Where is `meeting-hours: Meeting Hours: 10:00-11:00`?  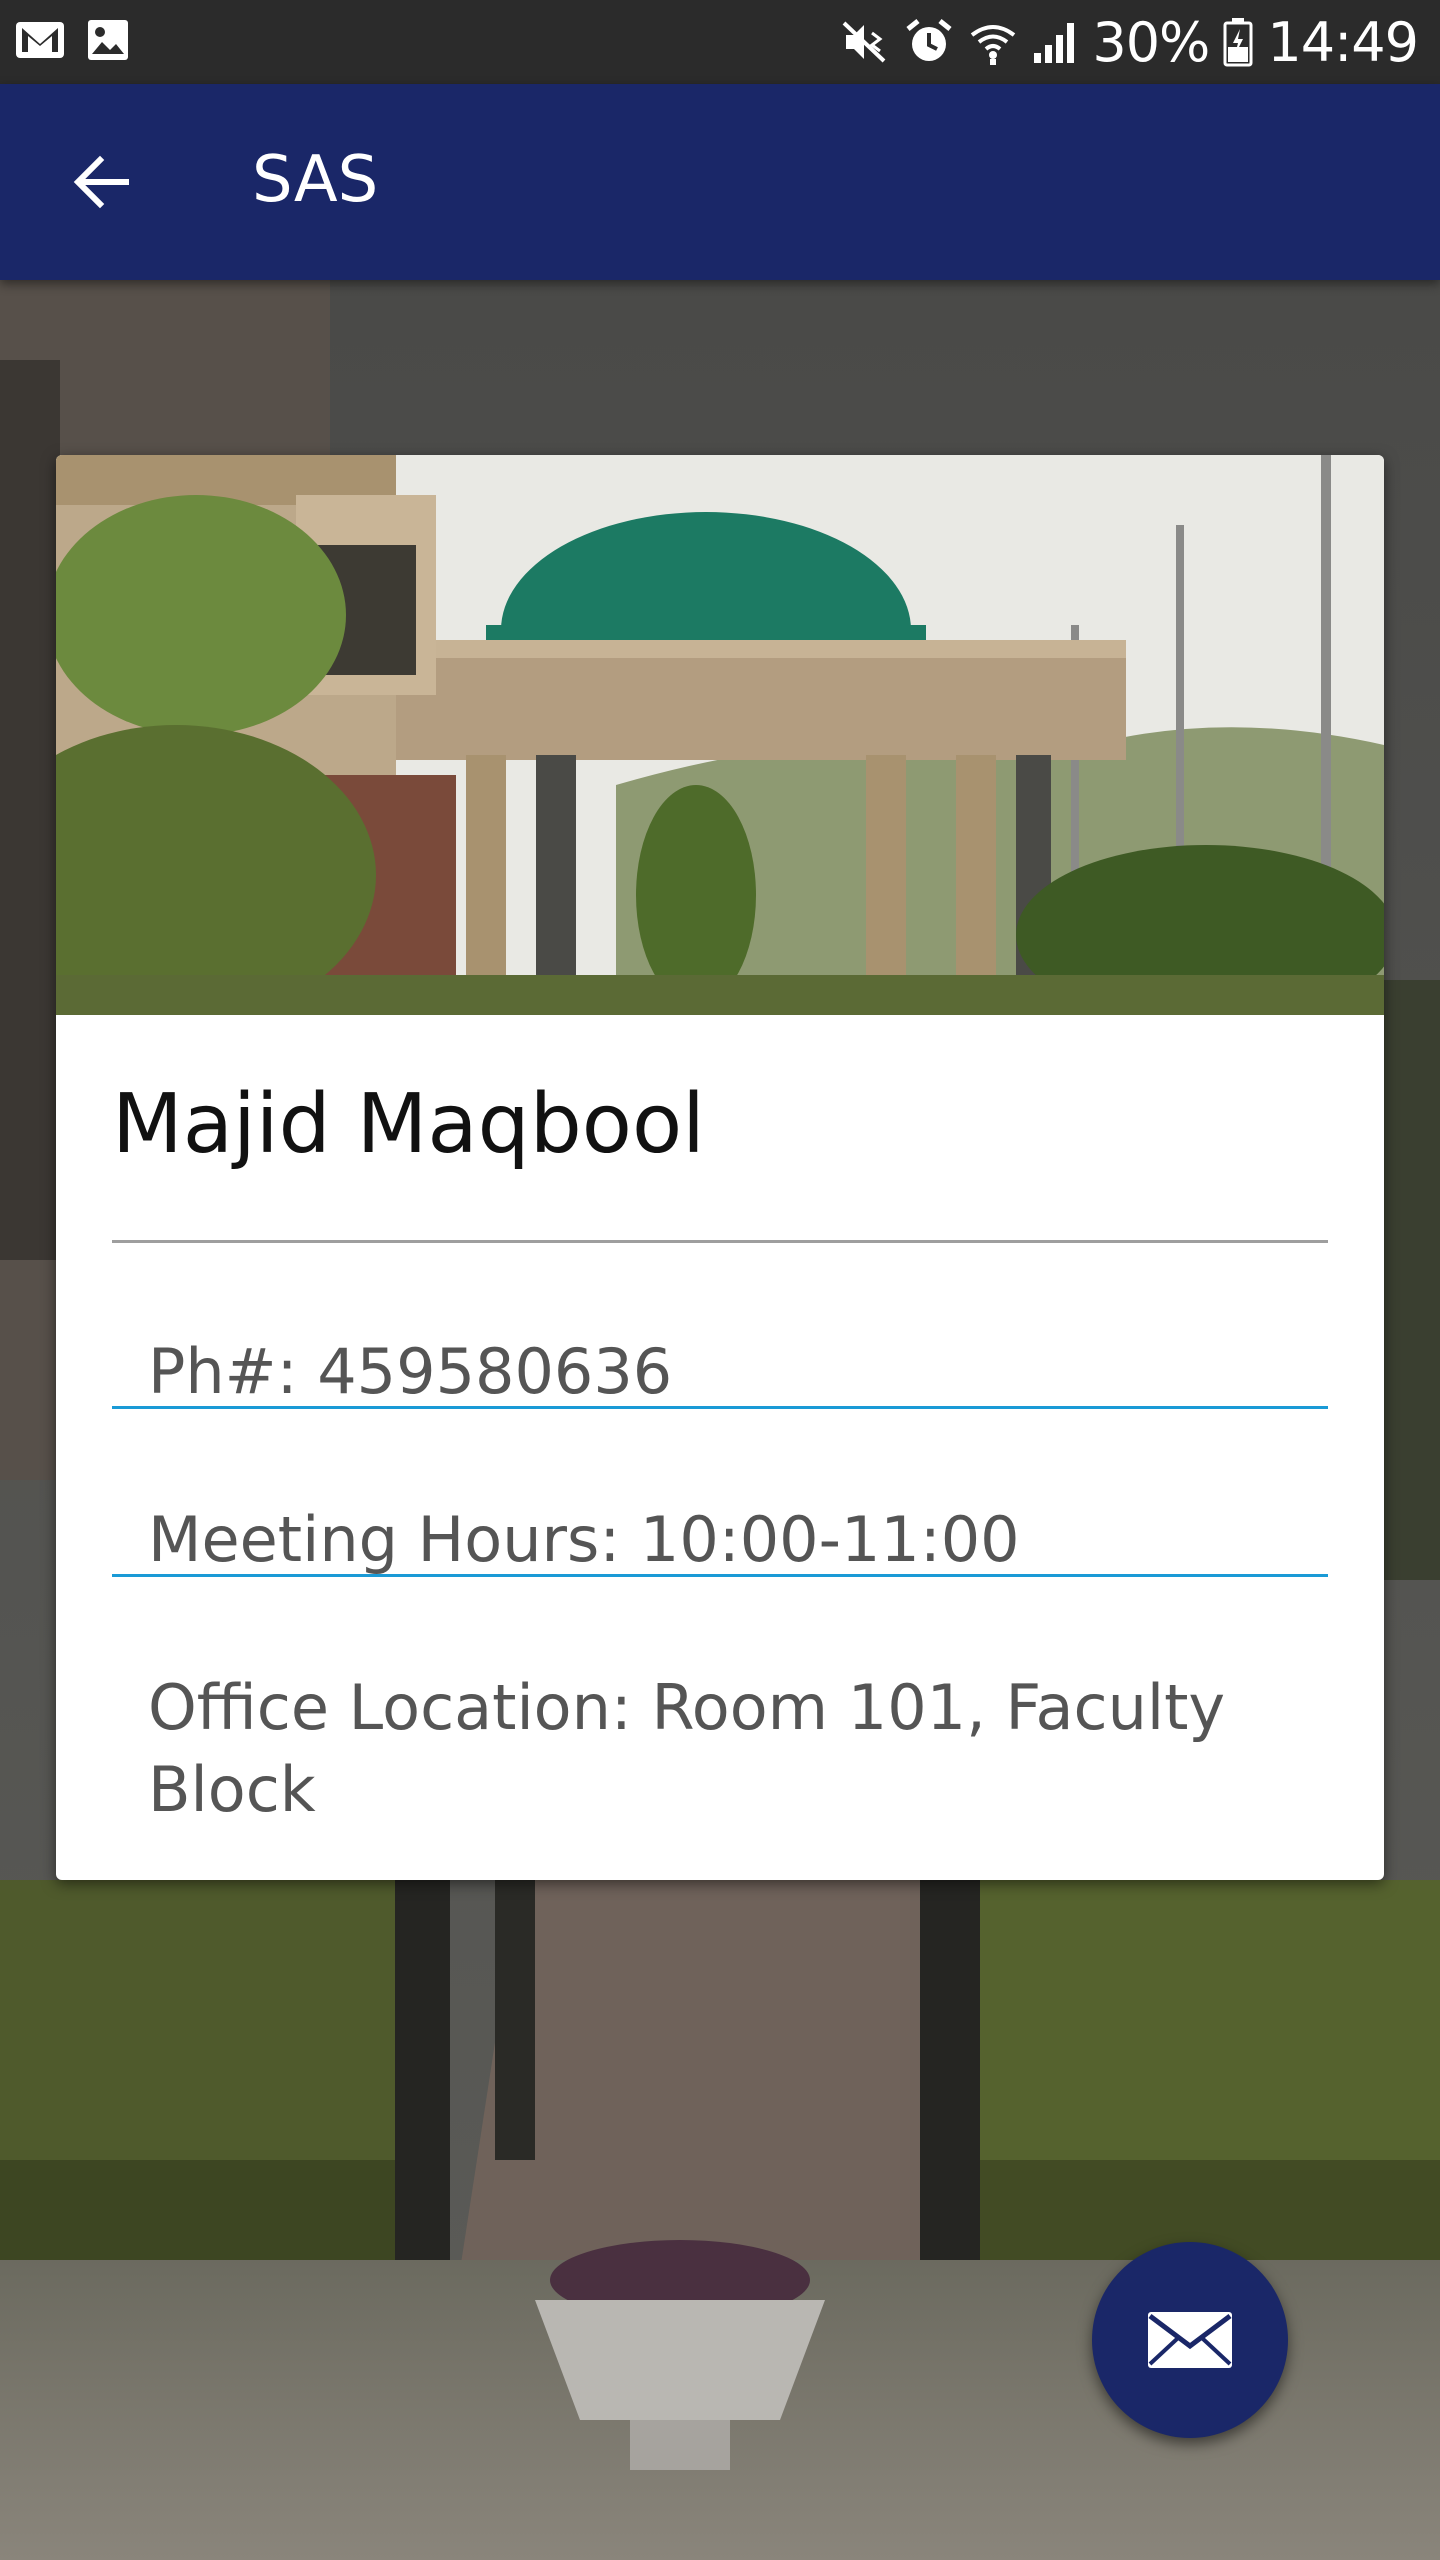
meeting-hours: Meeting Hours: 10:00-11:00 is located at coordinates (584, 1539).